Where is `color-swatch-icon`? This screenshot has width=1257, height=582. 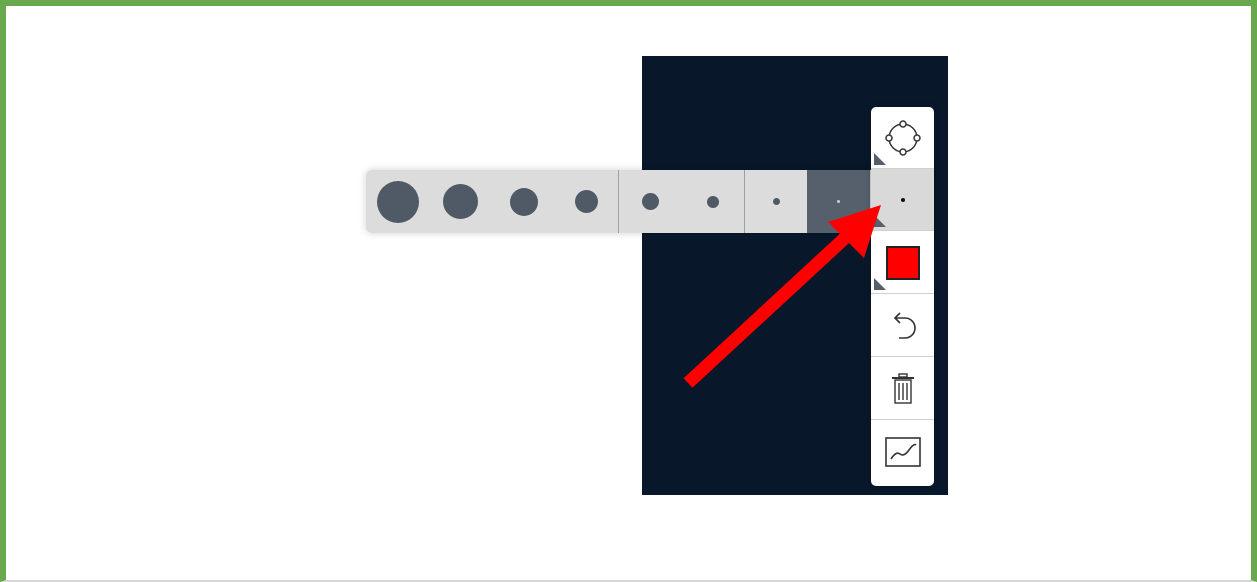
color-swatch-icon is located at coordinates (902, 262).